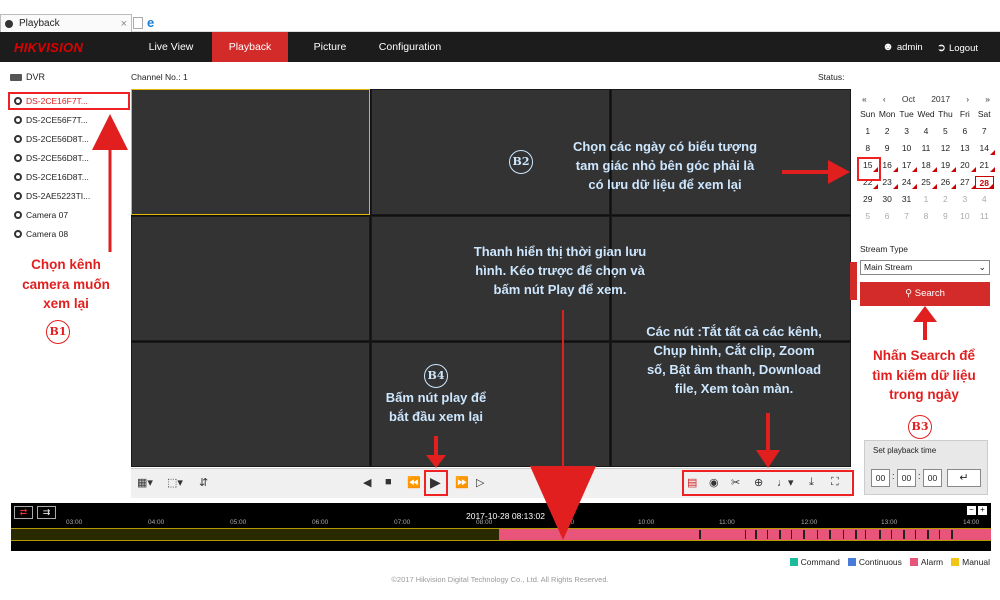 This screenshot has height=600, width=1000. Describe the element at coordinates (907, 182) in the screenshot. I see `calendar-day: 24` at that location.